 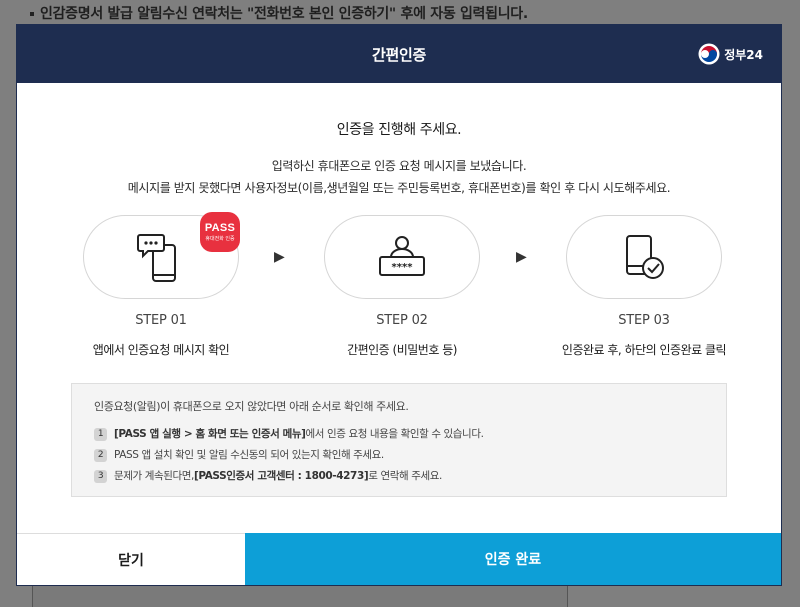 What do you see at coordinates (402, 350) in the screenshot?
I see `step-2-desc: 간편인증 (비밀번호 등)` at bounding box center [402, 350].